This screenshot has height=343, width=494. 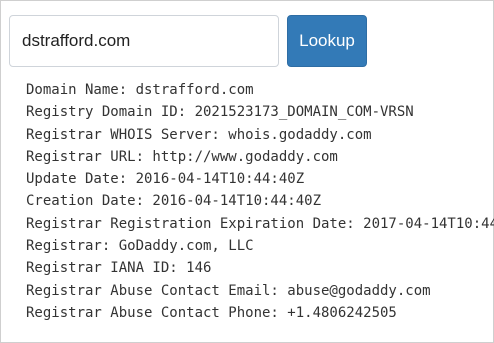 What do you see at coordinates (119, 268) in the screenshot?
I see `whois-line-iana-id: Registrar IANA ID: 146` at bounding box center [119, 268].